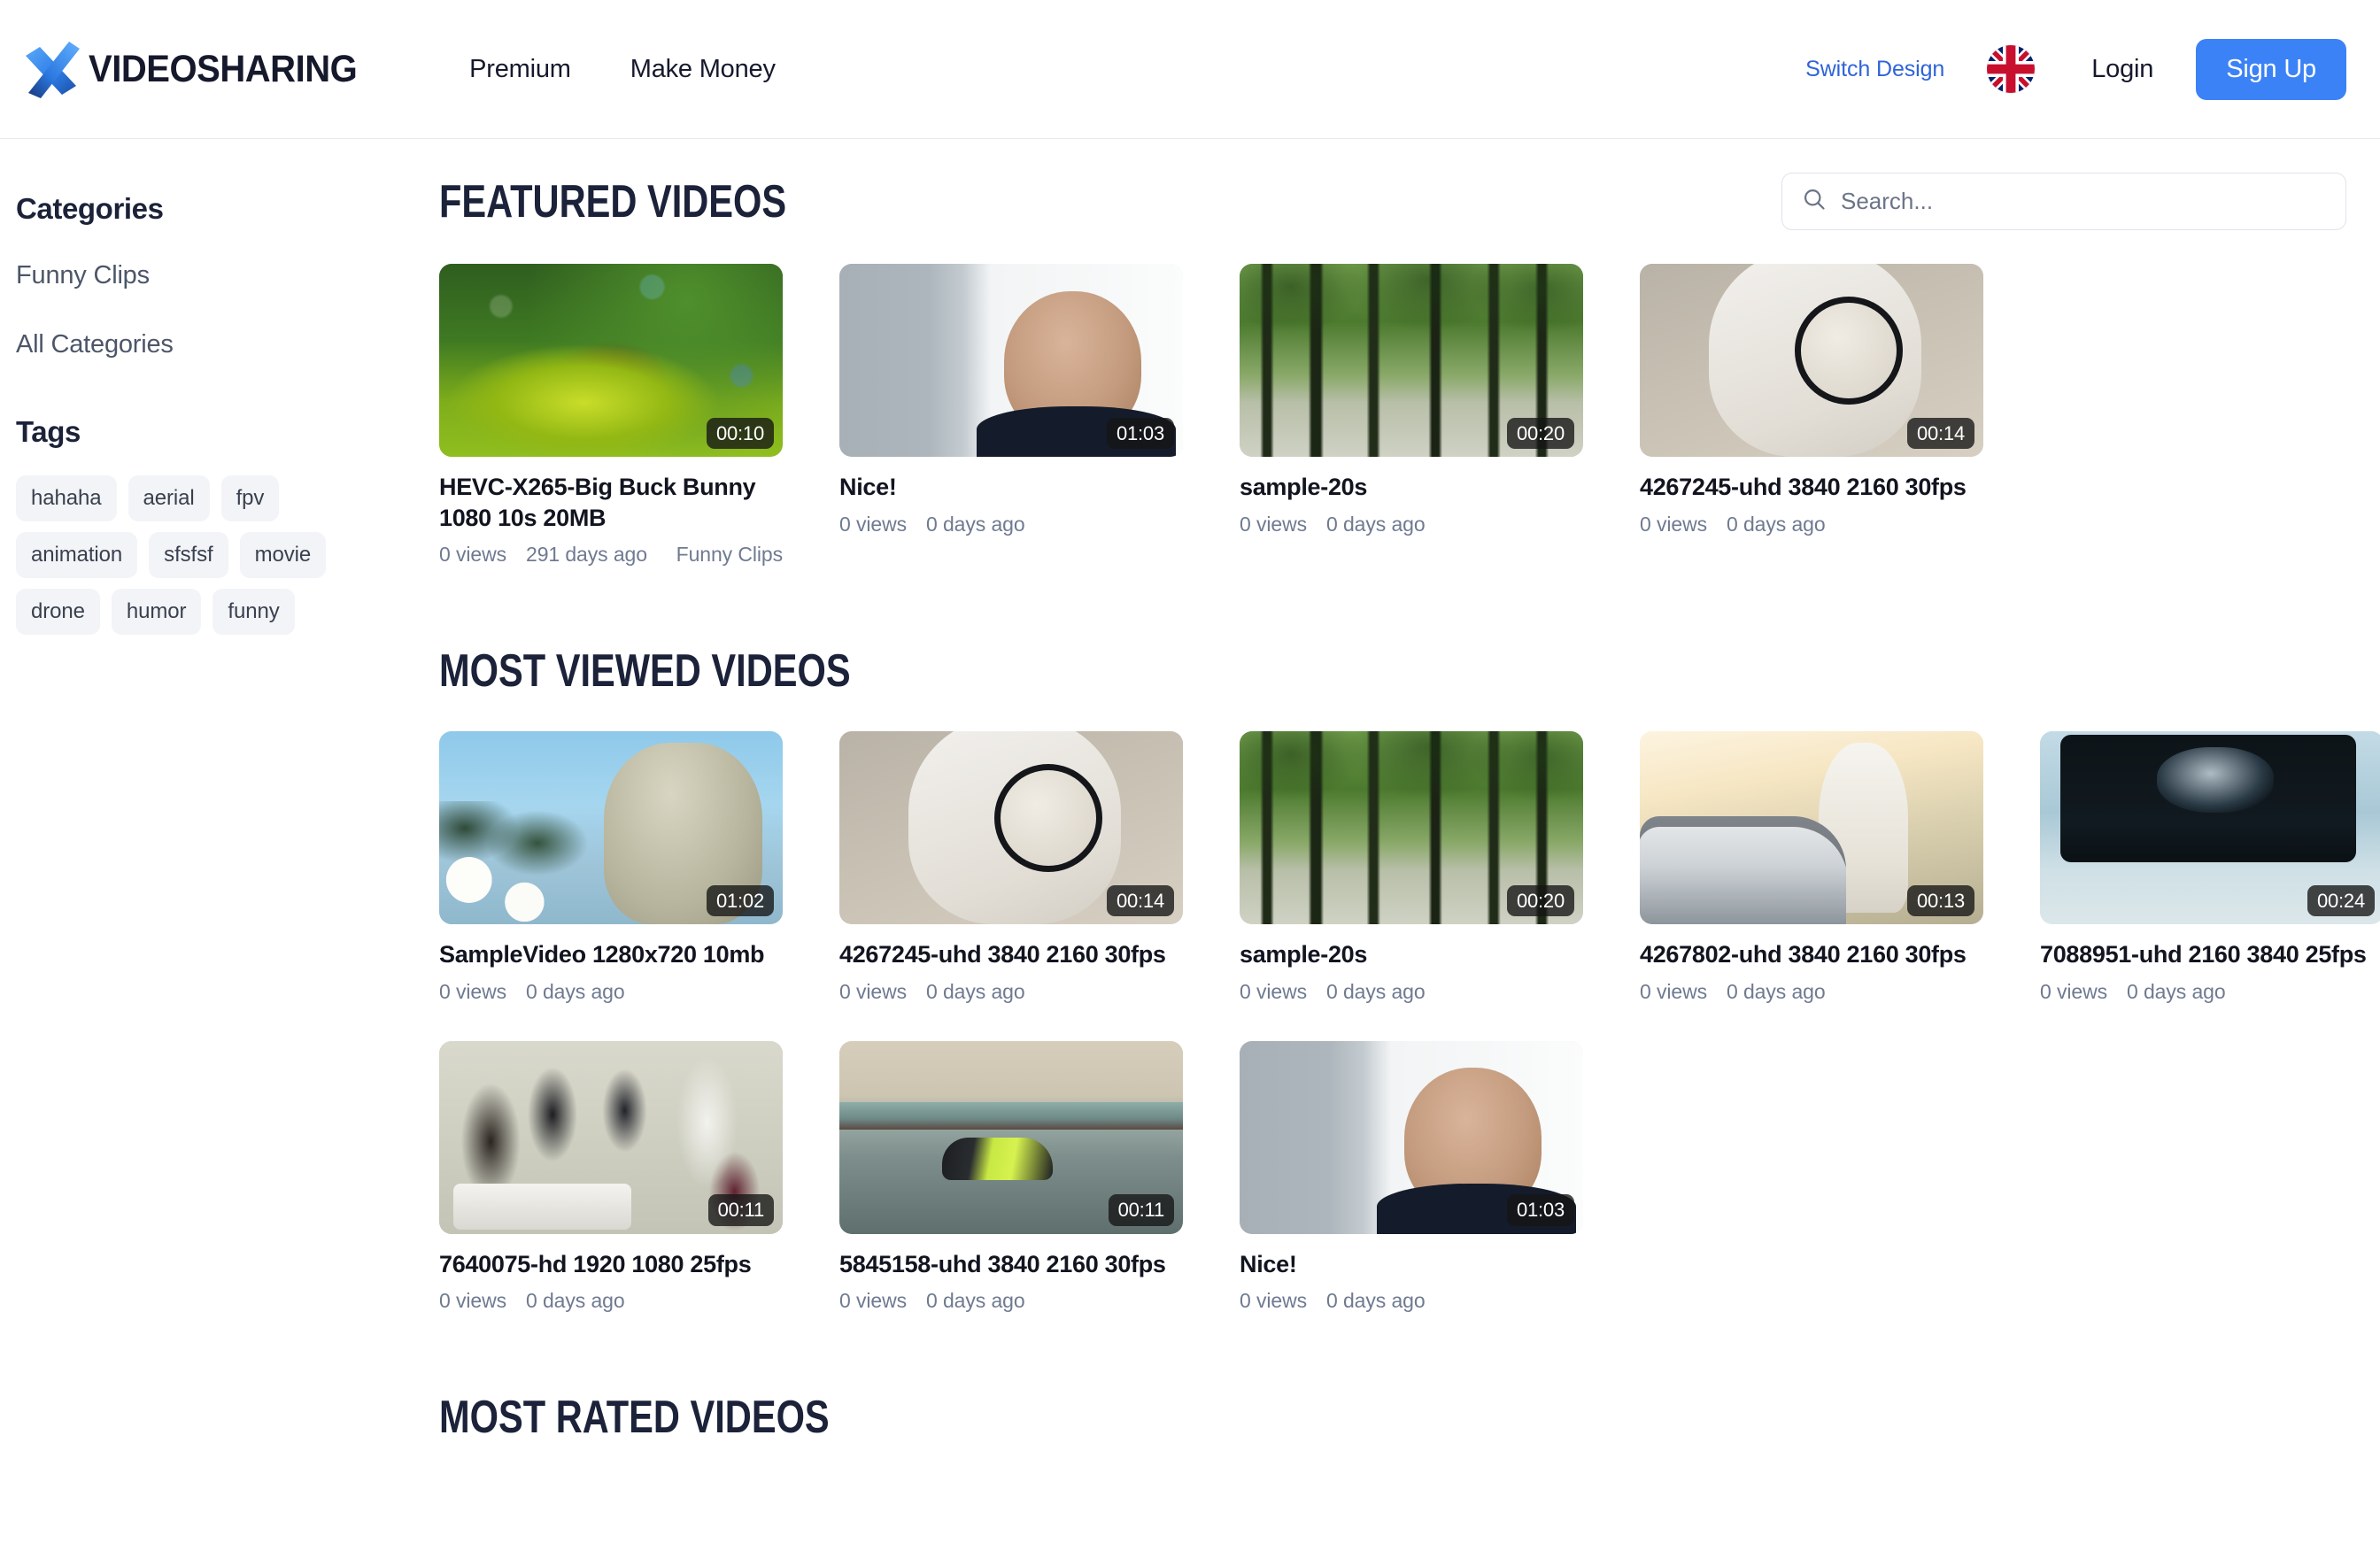  What do you see at coordinates (611, 1264) in the screenshot?
I see `video-title: 7640075-hd 1920 1080 25fps` at bounding box center [611, 1264].